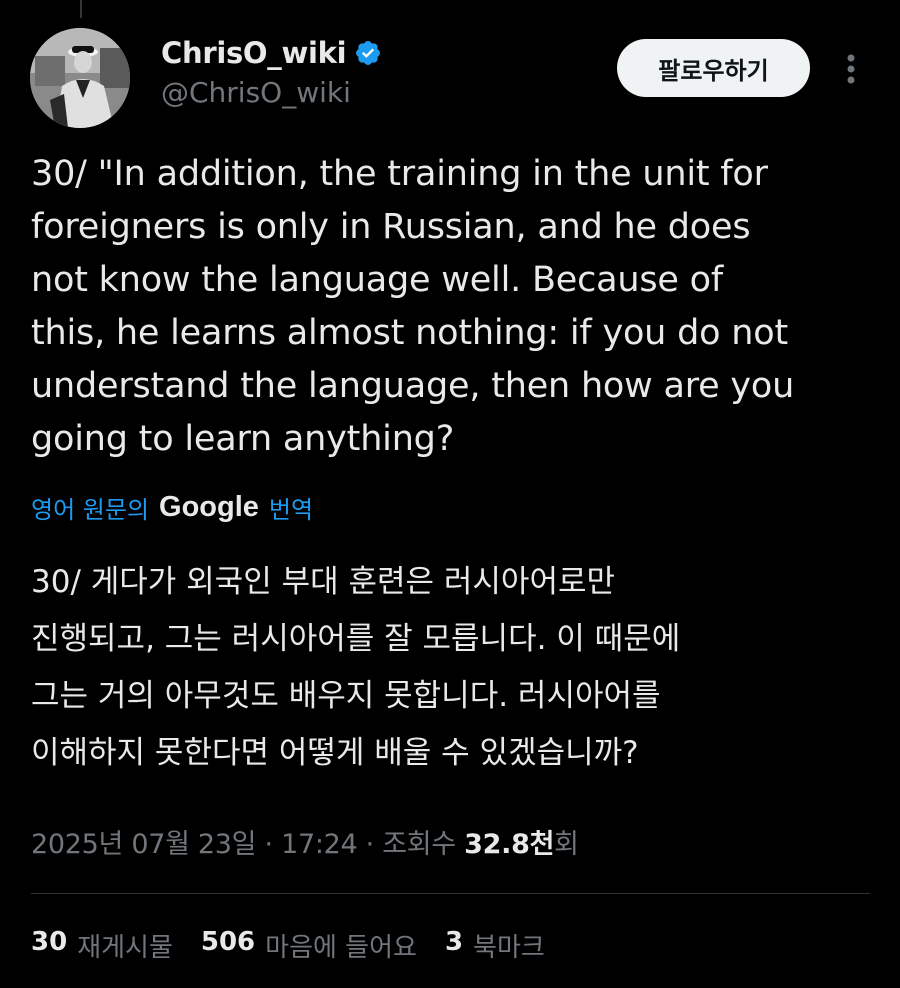 This screenshot has width=900, height=988. I want to click on translation-source-label: 영어 원문의, so click(90, 507).